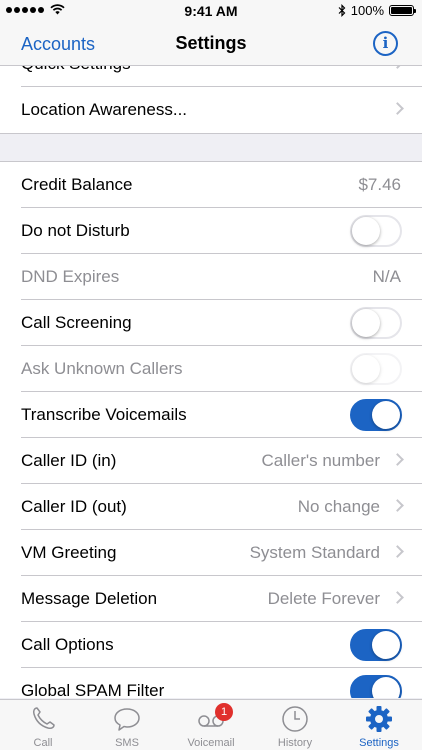 The height and width of the screenshot is (750, 422). I want to click on tab-label: SMS, so click(127, 743).